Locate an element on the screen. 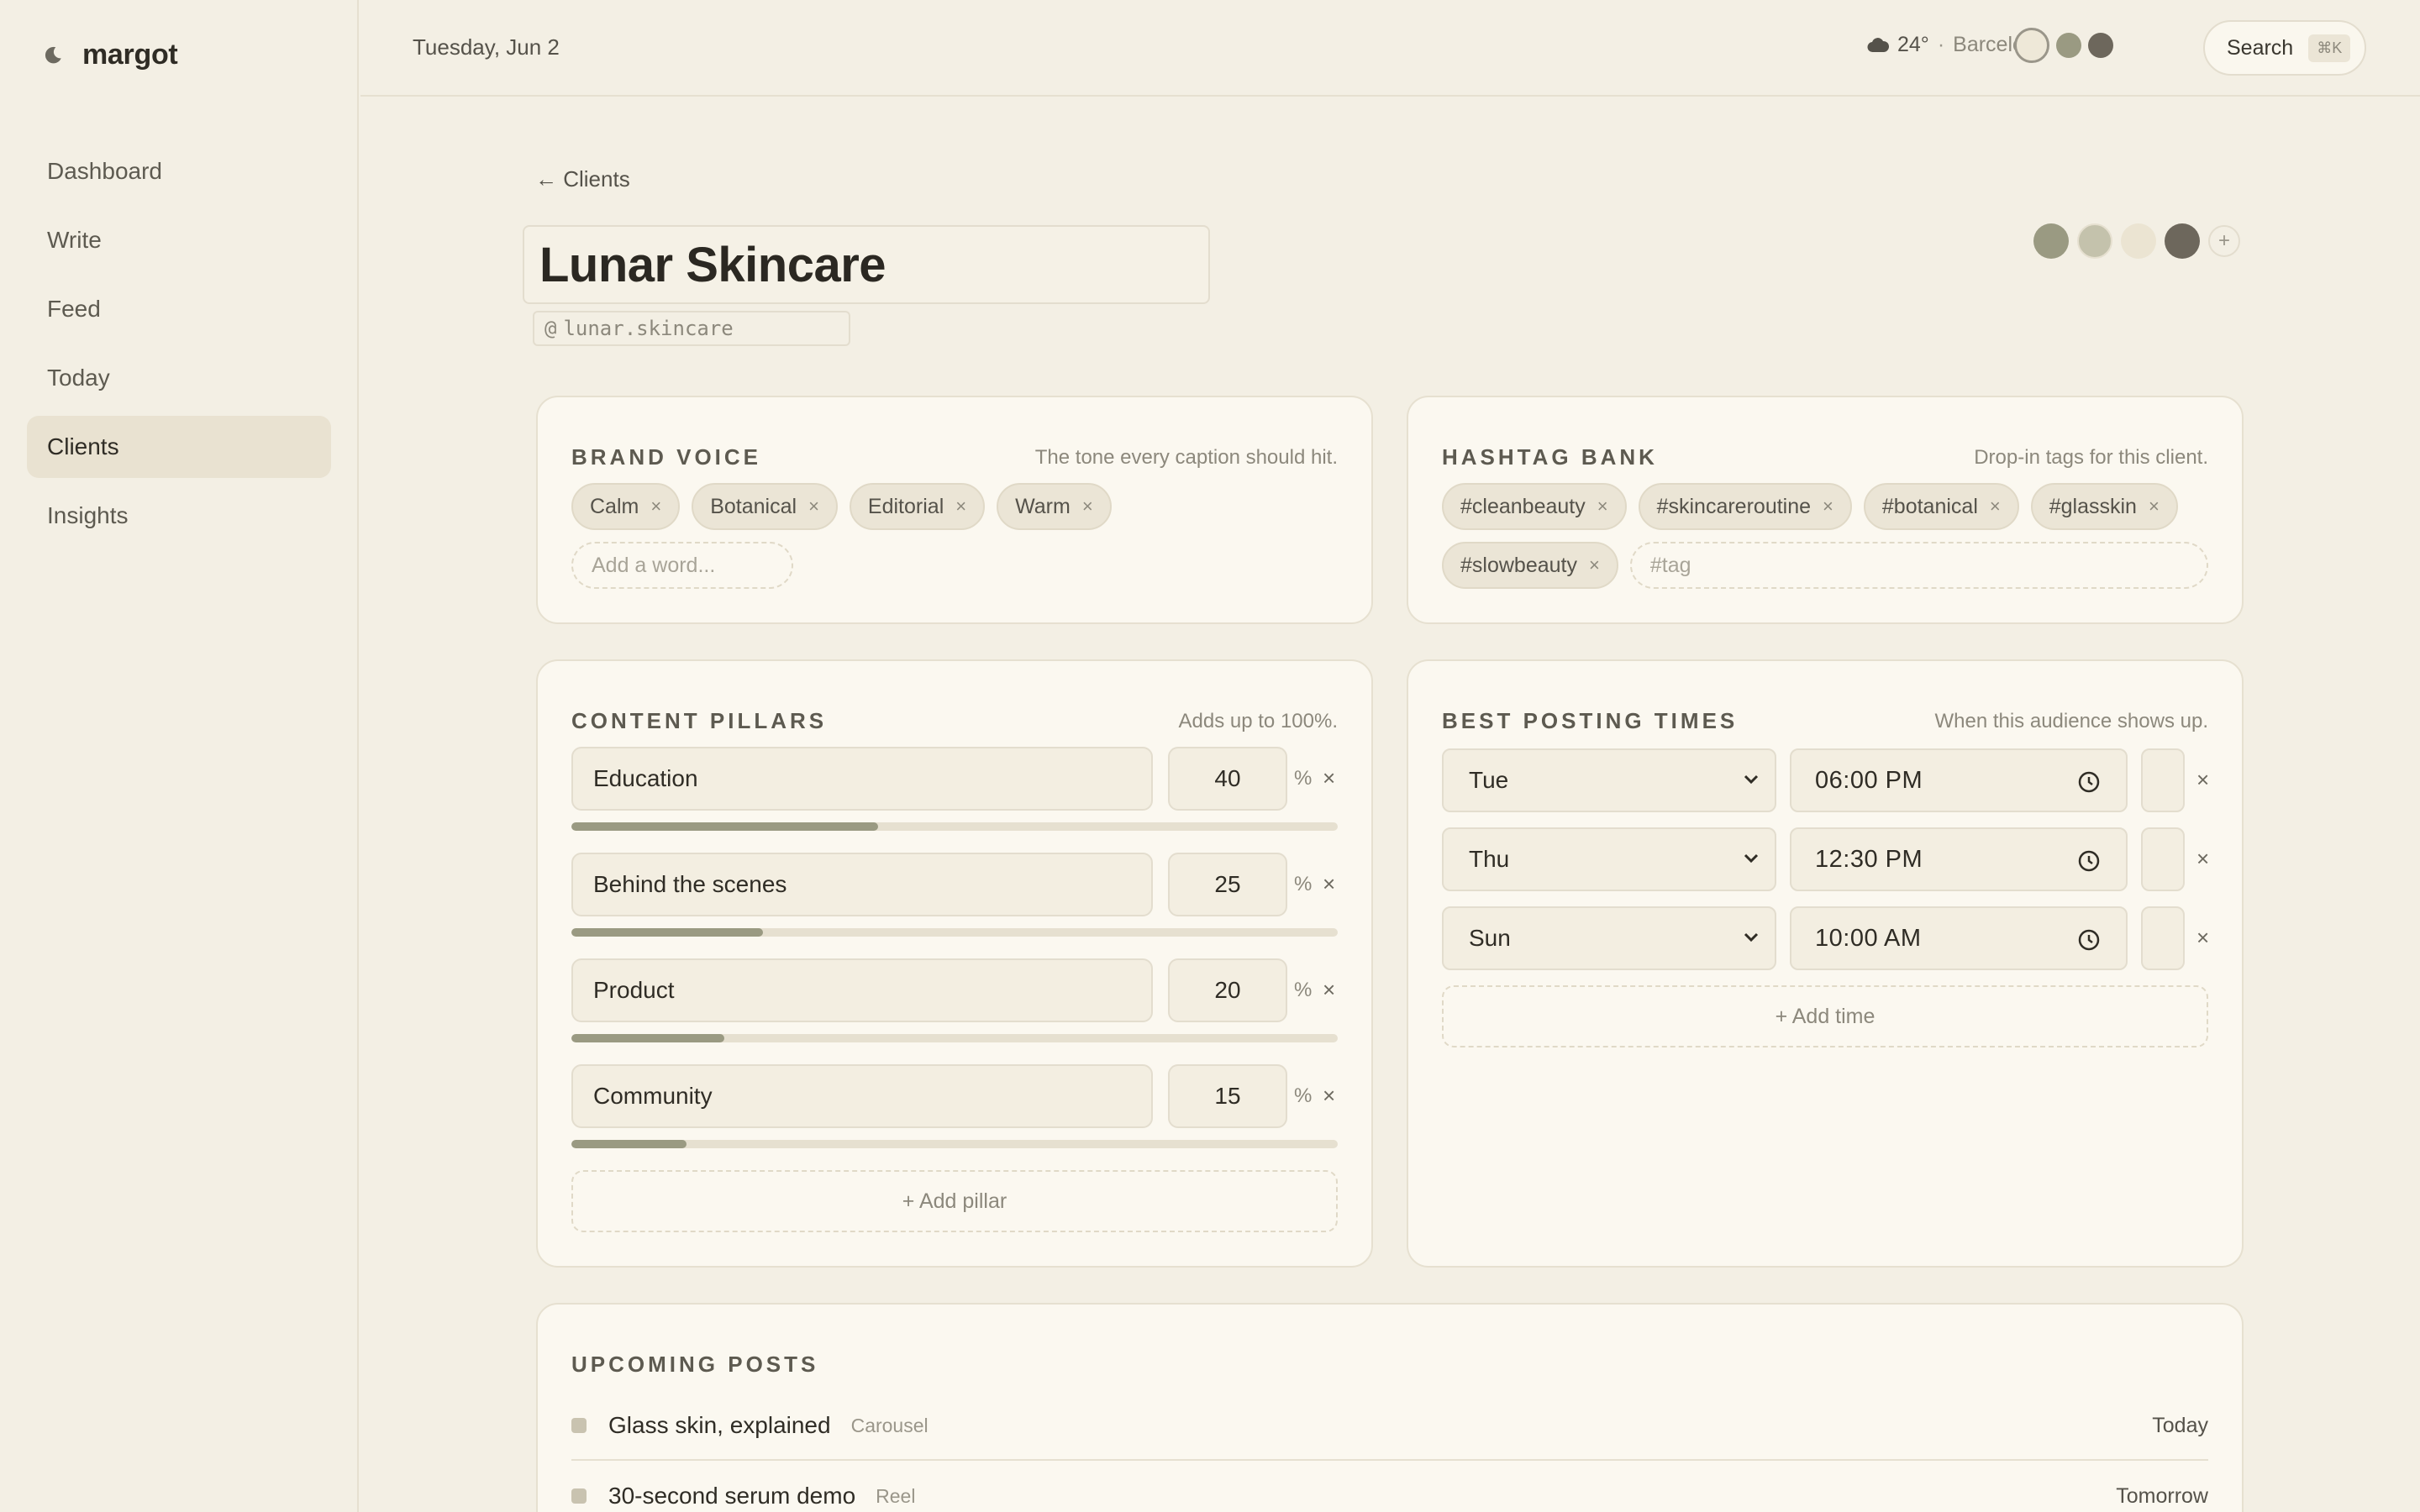  time-input: 12:30 PM is located at coordinates (1959, 859).